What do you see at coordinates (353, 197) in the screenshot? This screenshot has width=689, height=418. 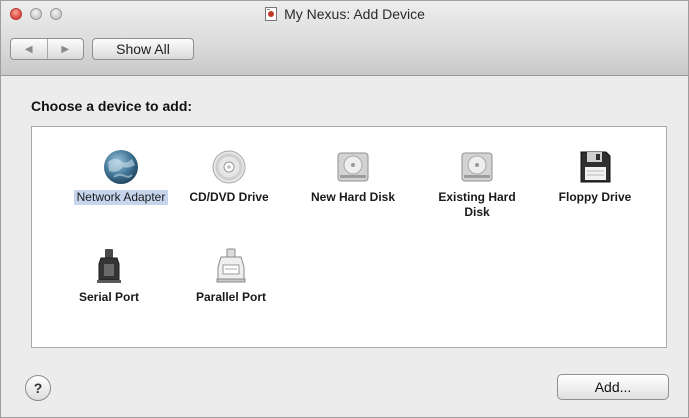 I see `device-label: New Hard Disk` at bounding box center [353, 197].